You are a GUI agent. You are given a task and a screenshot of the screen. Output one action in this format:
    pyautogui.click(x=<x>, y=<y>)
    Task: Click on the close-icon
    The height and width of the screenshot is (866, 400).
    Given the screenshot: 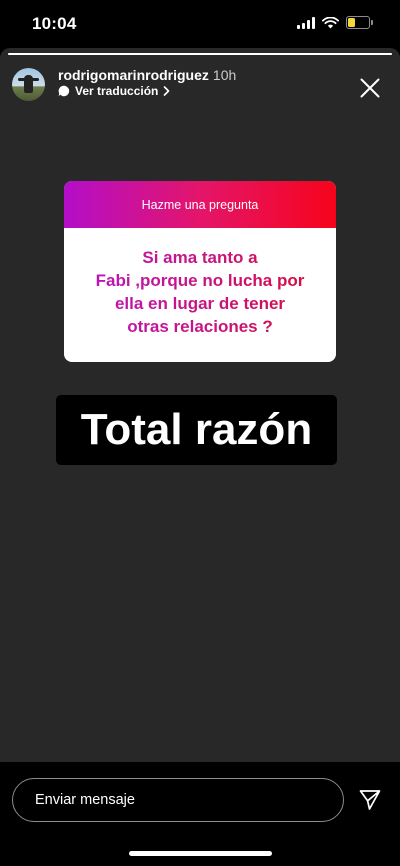 What is the action you would take?
    pyautogui.click(x=370, y=88)
    